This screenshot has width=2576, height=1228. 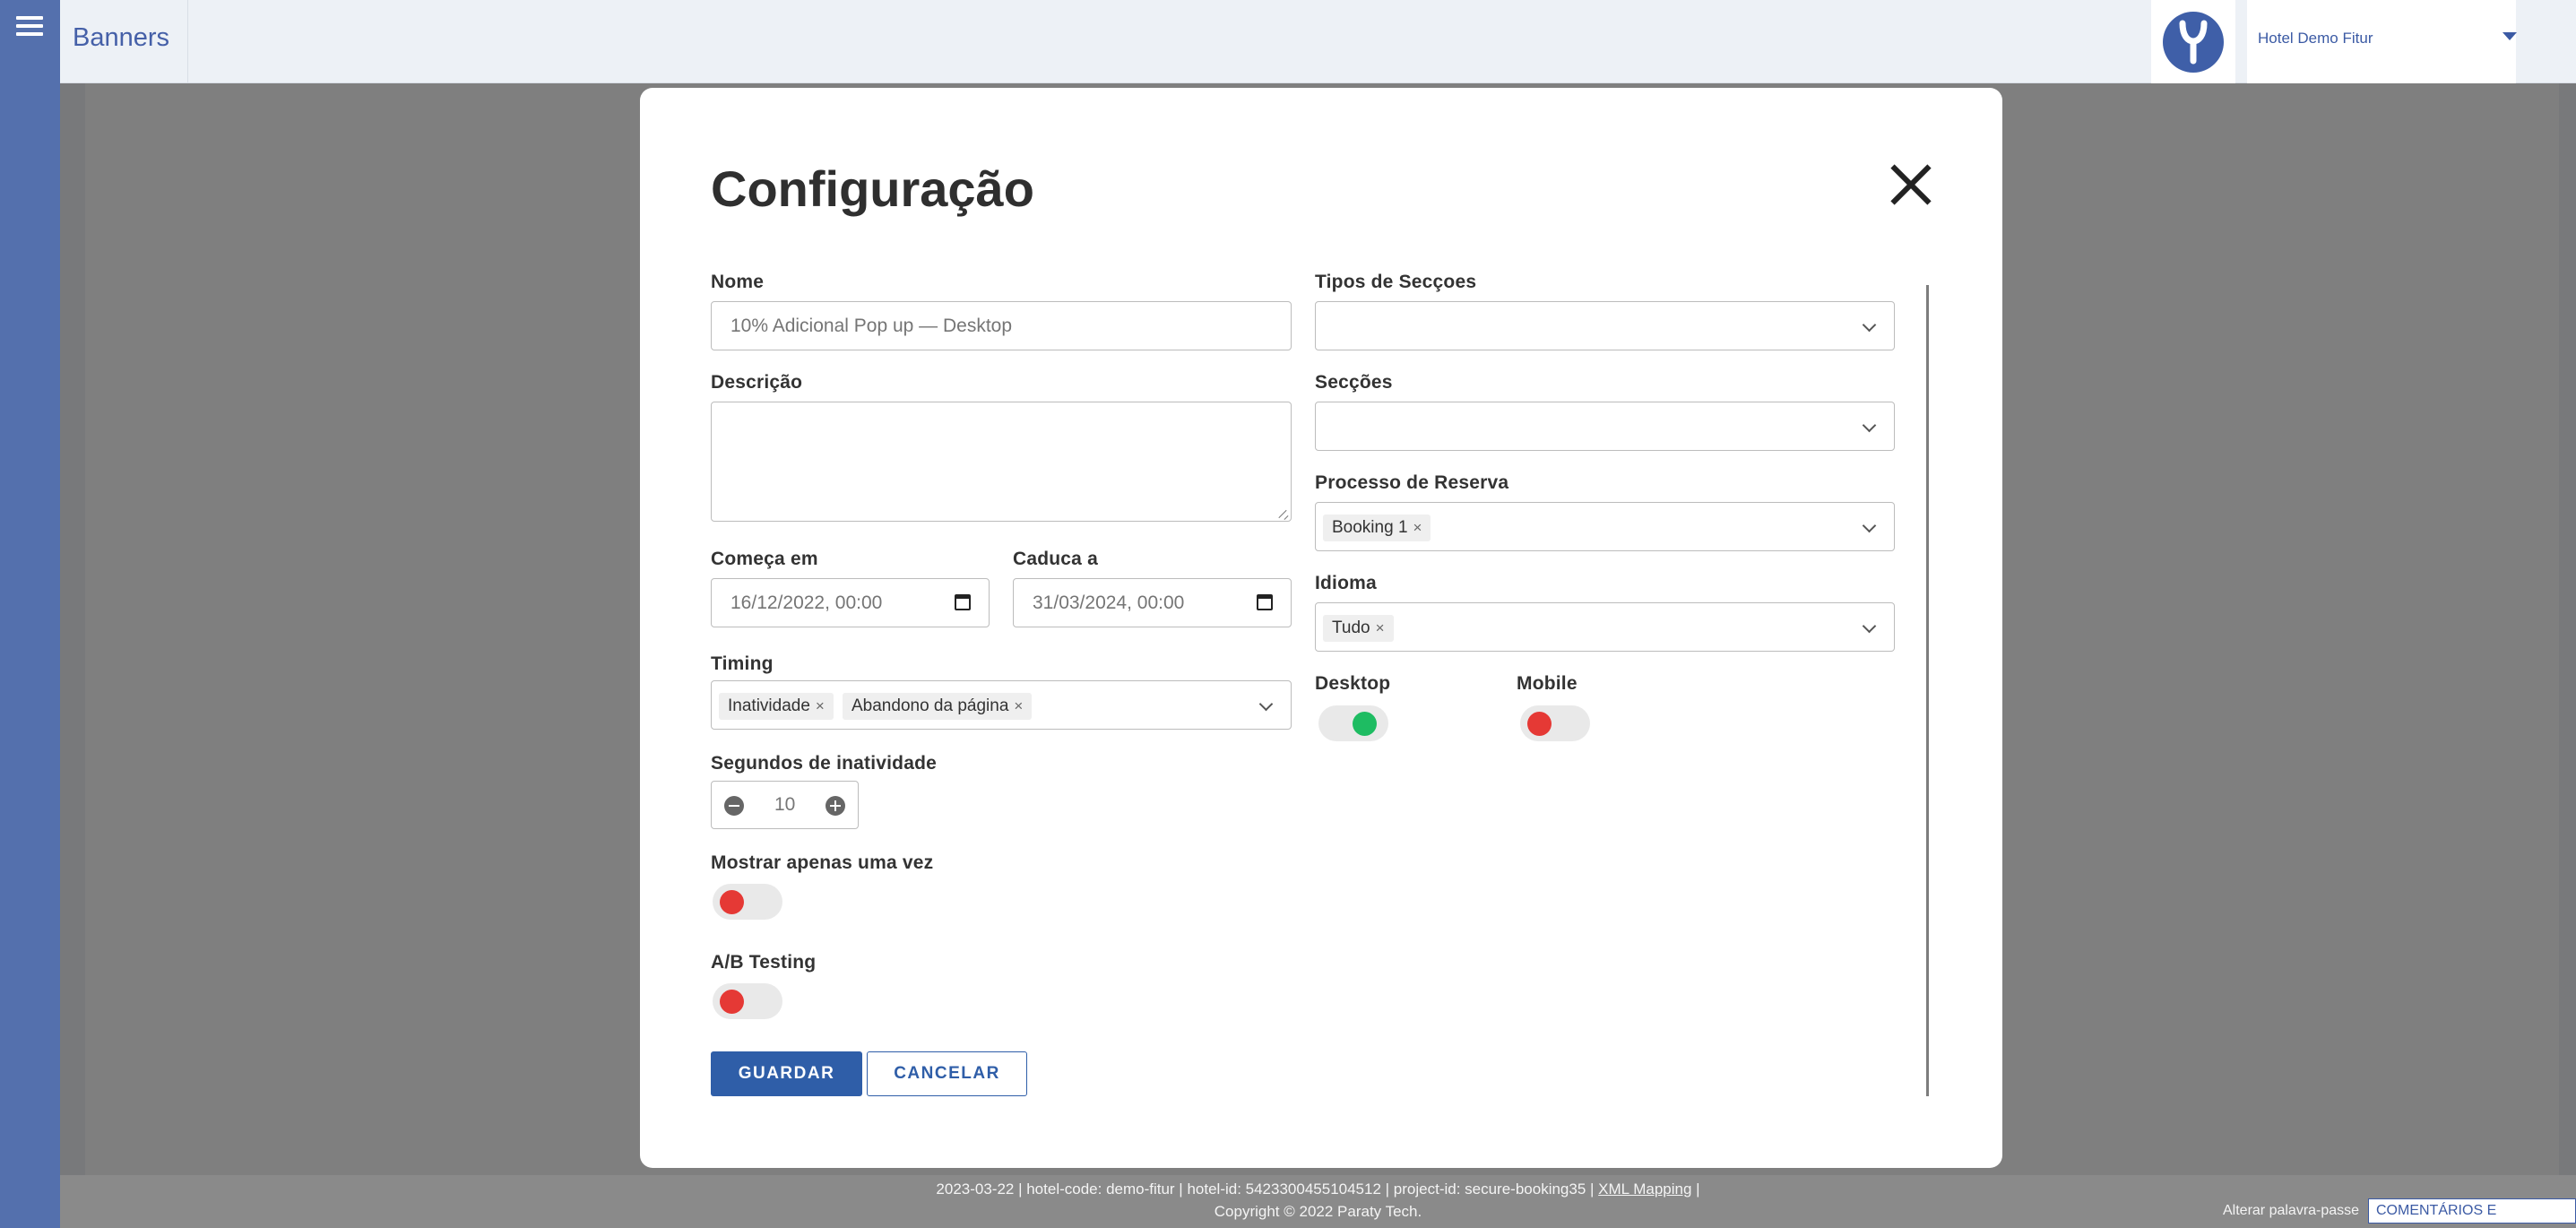 I want to click on segundos-value: 10, so click(x=784, y=805).